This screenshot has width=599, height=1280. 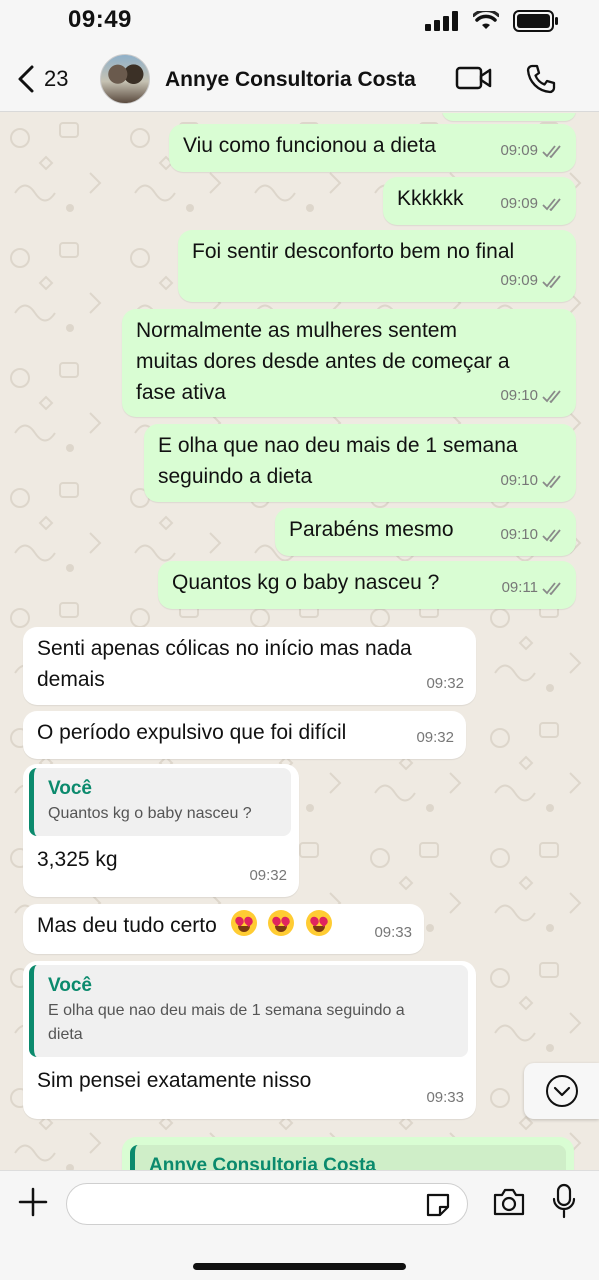 What do you see at coordinates (438, 1205) in the screenshot?
I see `sticker-icon` at bounding box center [438, 1205].